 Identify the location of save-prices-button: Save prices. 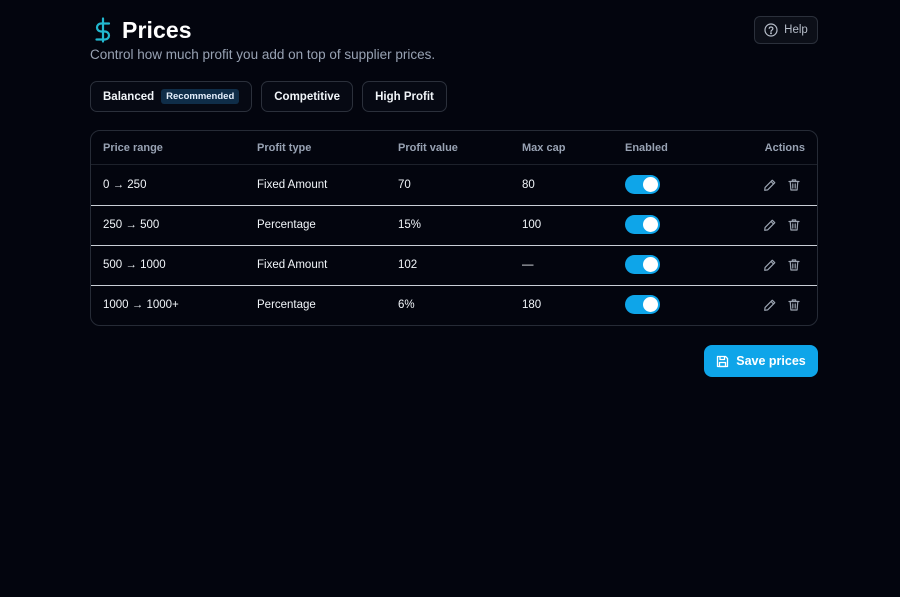
(761, 361).